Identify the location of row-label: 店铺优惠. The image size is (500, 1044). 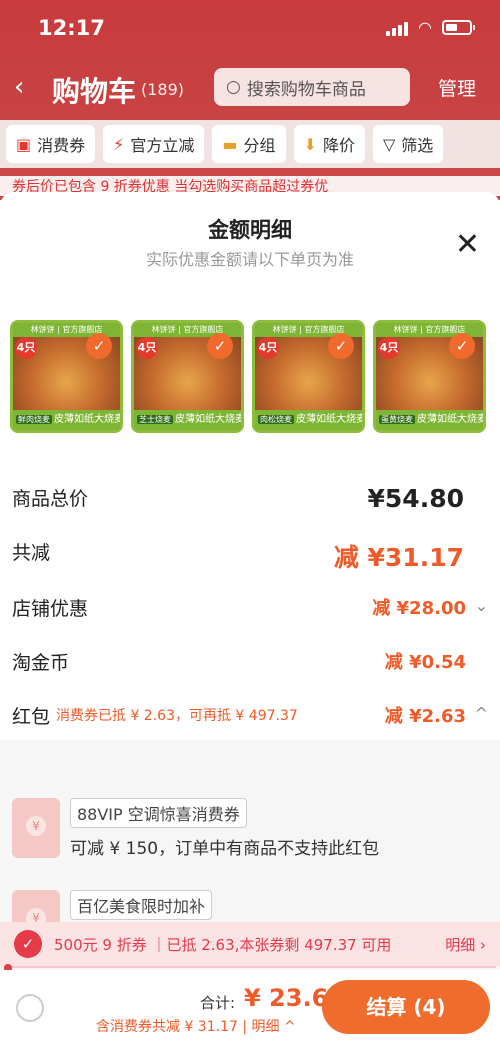
(50, 609).